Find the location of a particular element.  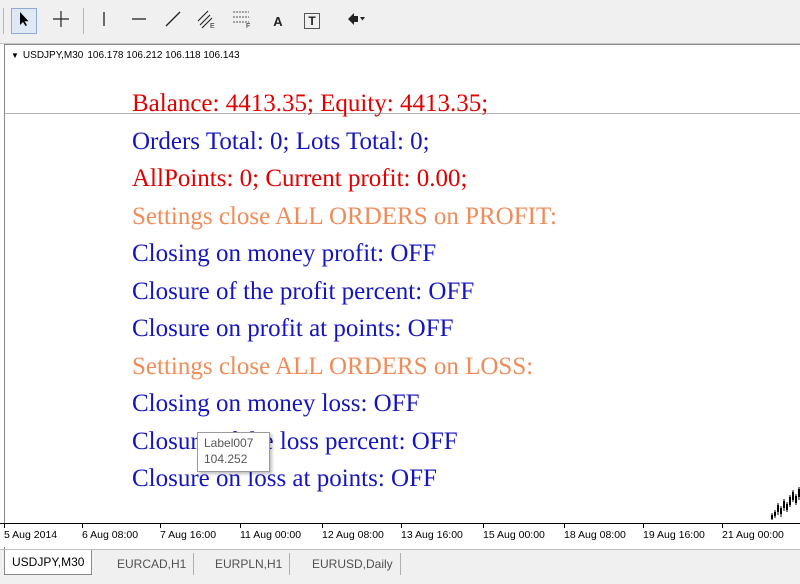

text-icon: A is located at coordinates (278, 21).